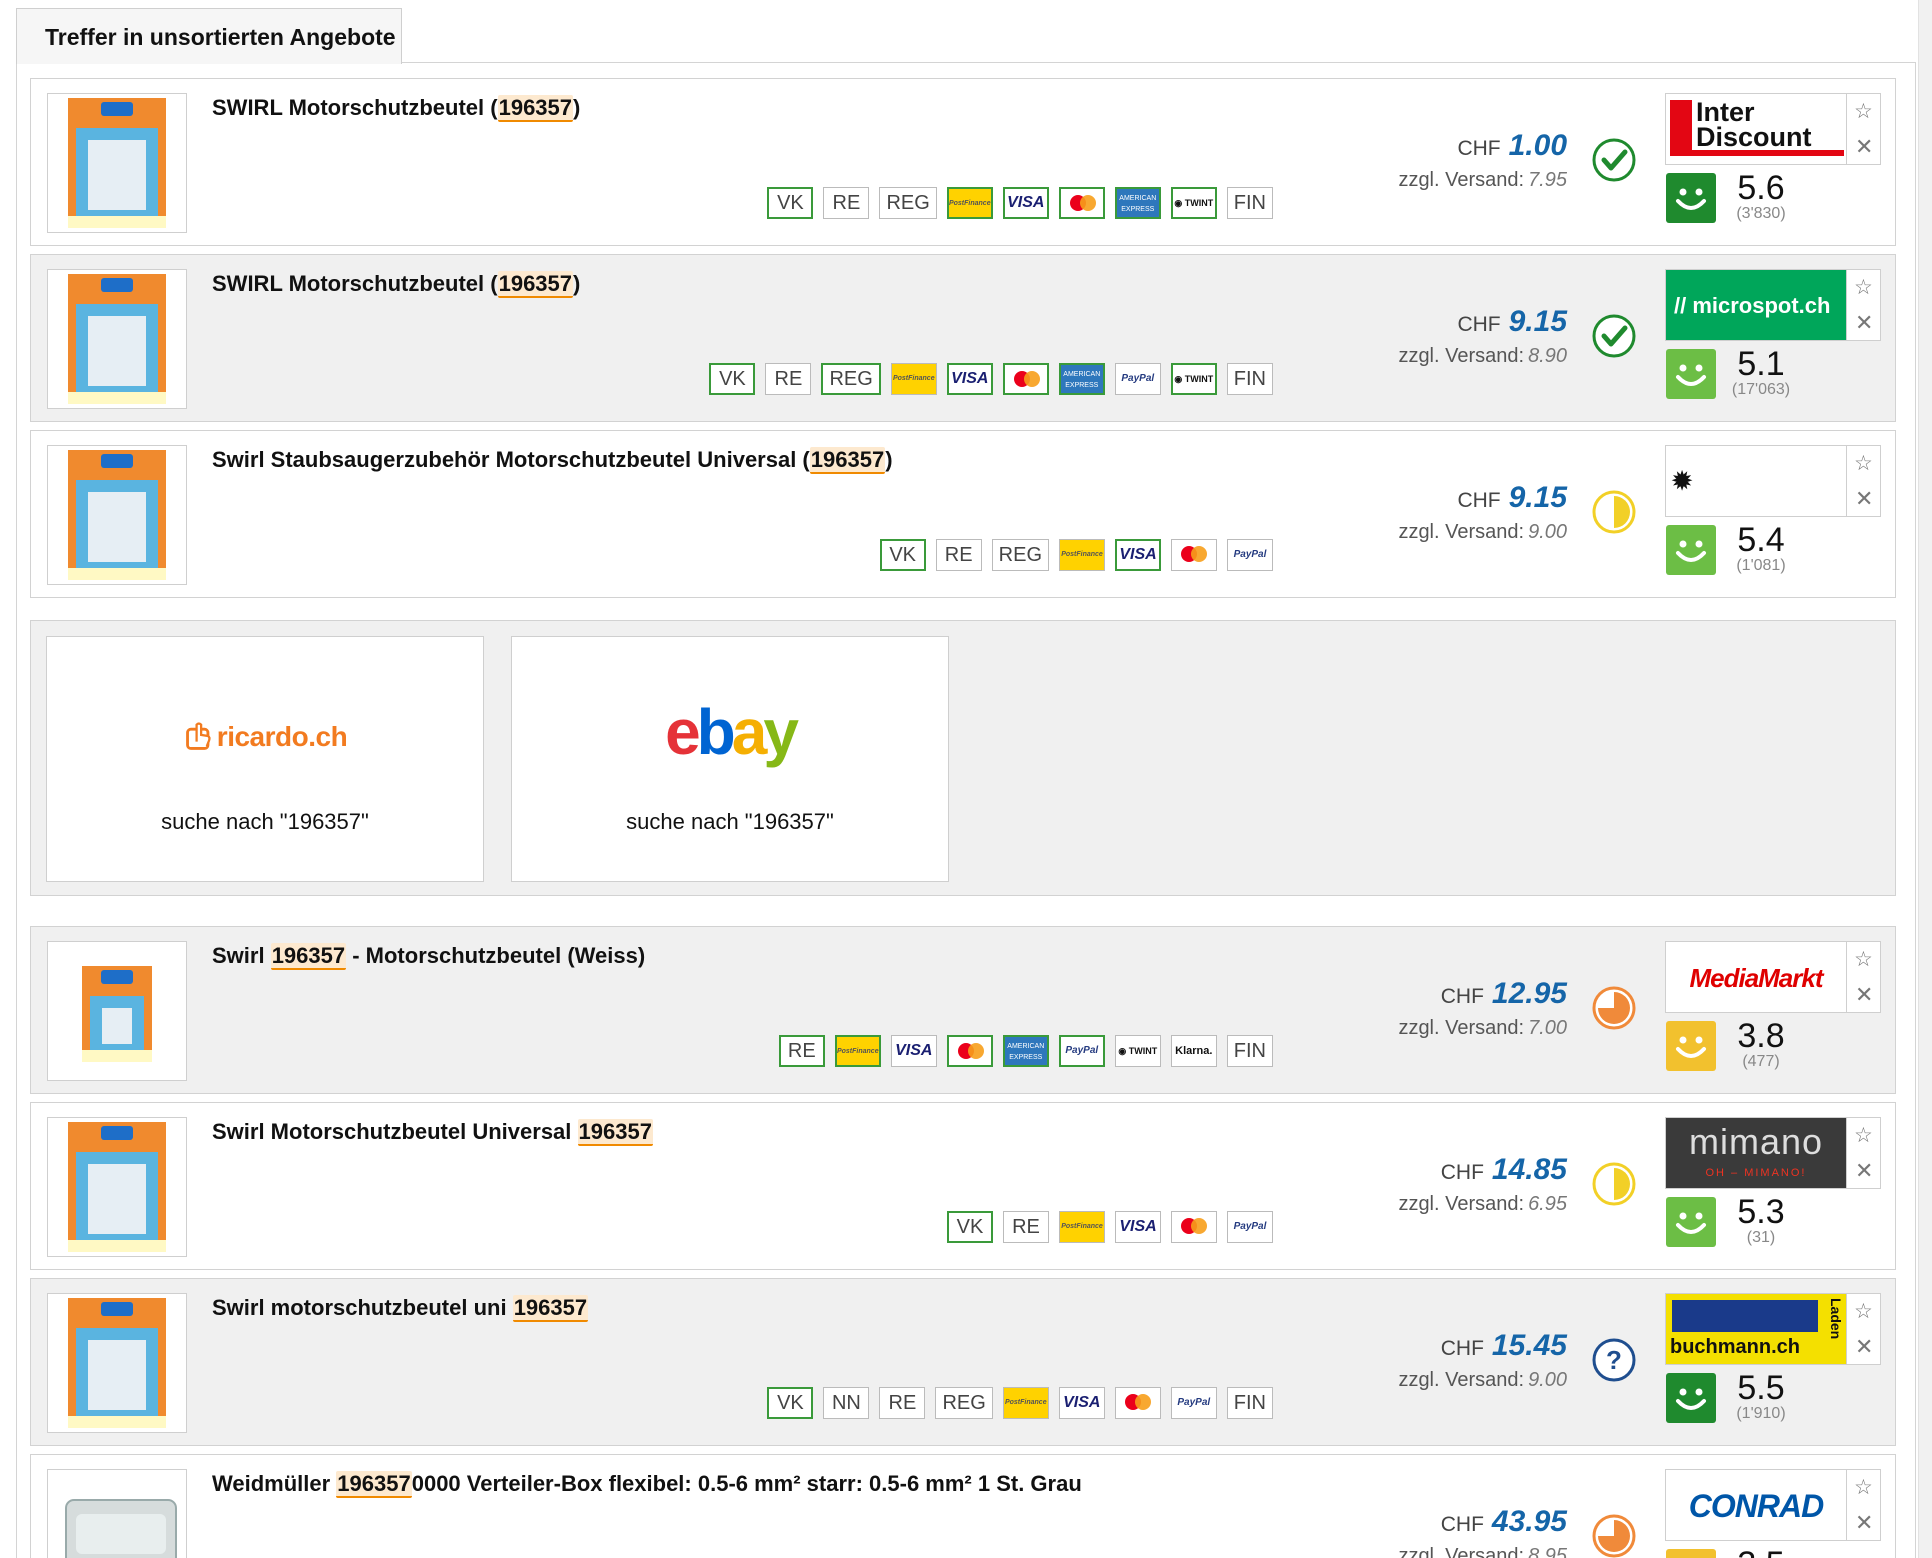 The image size is (1932, 1558). Describe the element at coordinates (1756, 977) in the screenshot. I see `shop-logo: MediaMarkt` at that location.